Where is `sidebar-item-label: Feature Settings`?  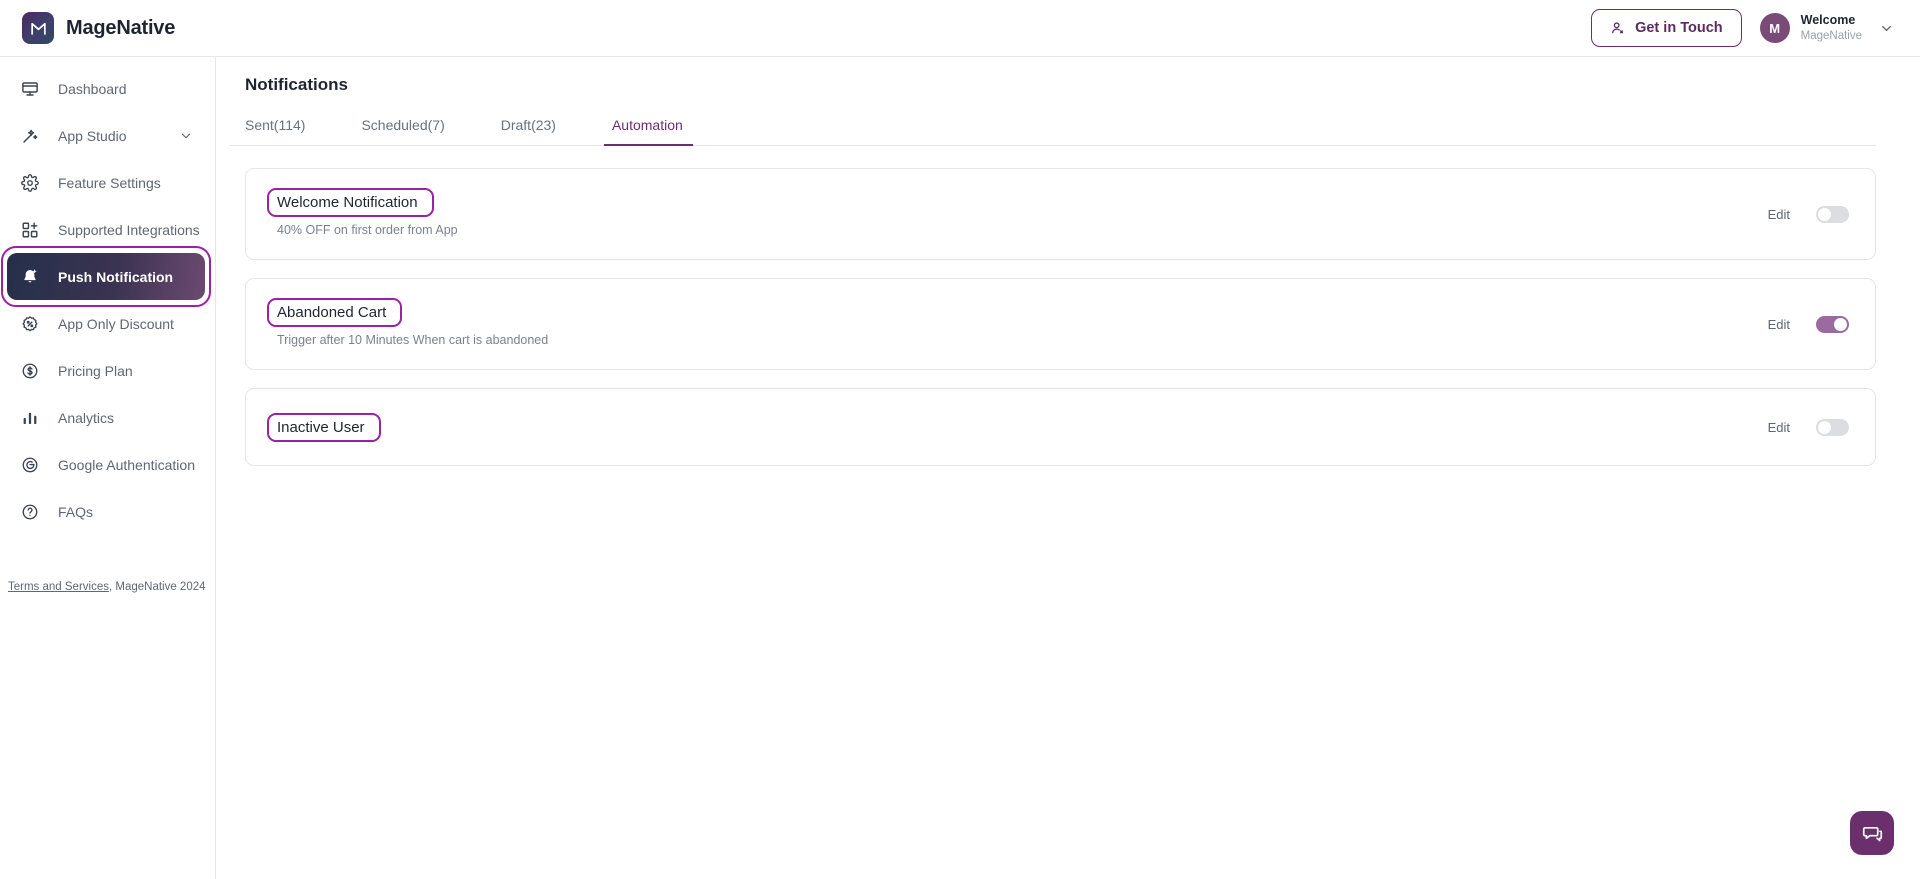 sidebar-item-label: Feature Settings is located at coordinates (109, 182).